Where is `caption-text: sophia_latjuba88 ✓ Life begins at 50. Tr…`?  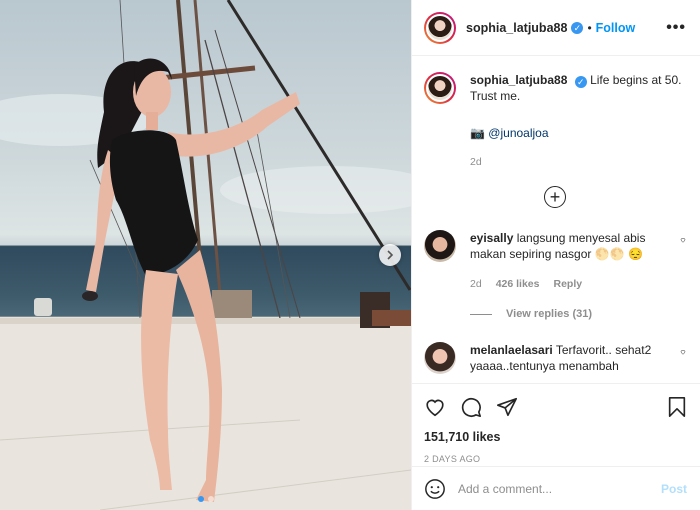
caption-text: sophia_latjuba88 ✓ Life begins at 50. Tr… is located at coordinates (578, 88).